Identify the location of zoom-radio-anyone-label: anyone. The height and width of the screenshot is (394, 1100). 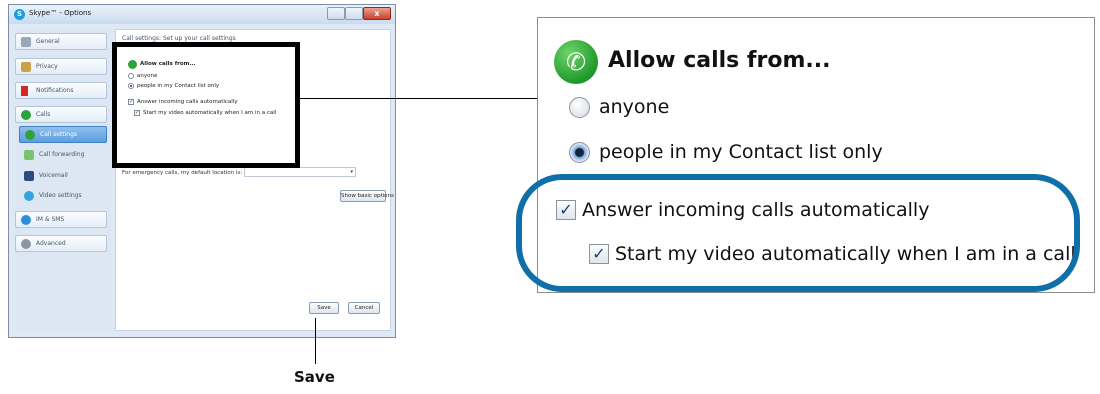
(634, 107).